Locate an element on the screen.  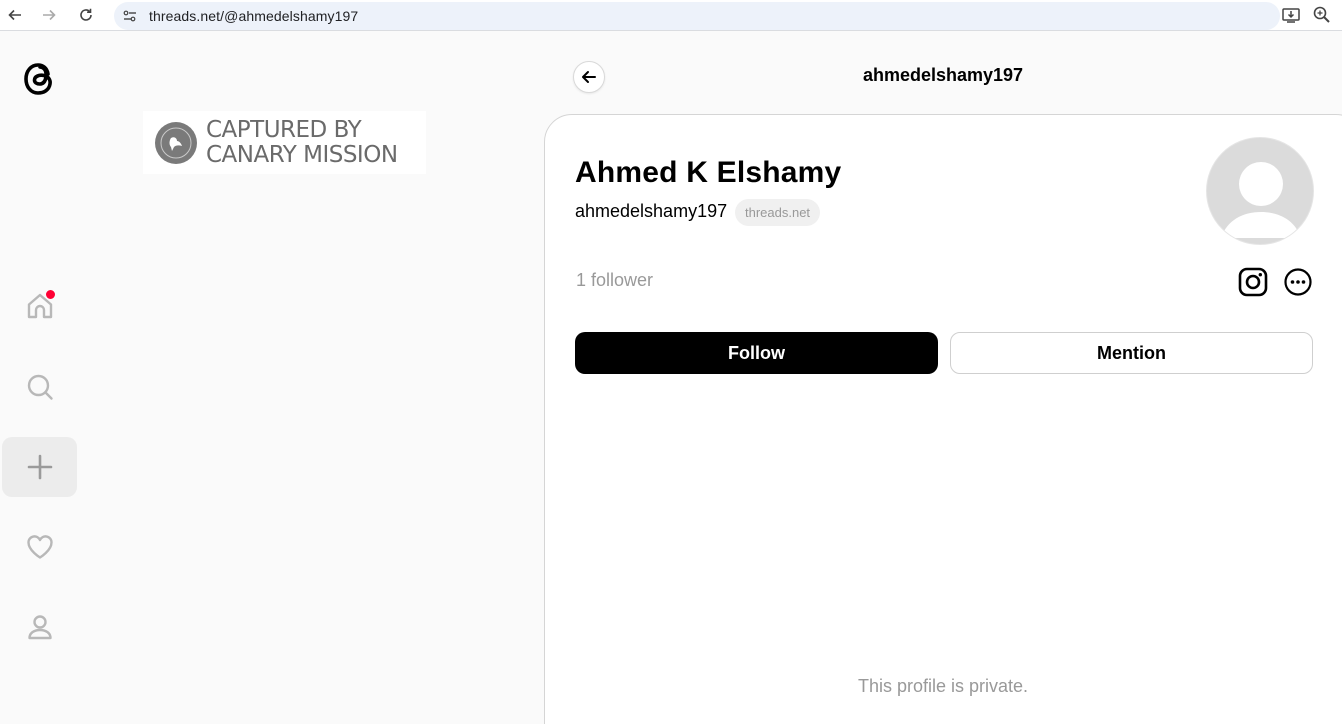
page-title: ahmedelshamy197 is located at coordinates (943, 75).